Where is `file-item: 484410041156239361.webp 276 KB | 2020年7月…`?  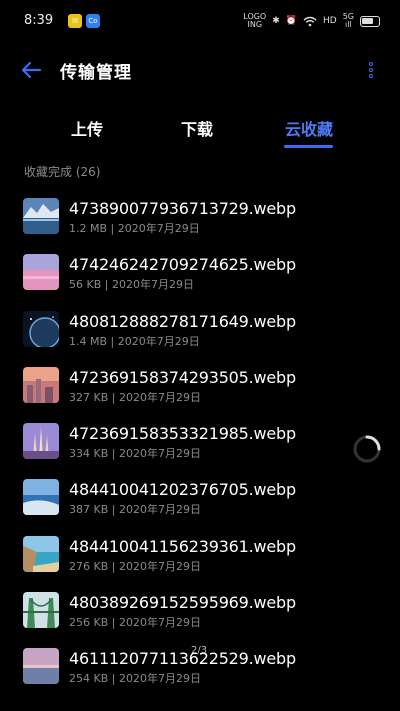
file-item: 484410041156239361.webp 276 KB | 2020年7月… is located at coordinates (200, 556).